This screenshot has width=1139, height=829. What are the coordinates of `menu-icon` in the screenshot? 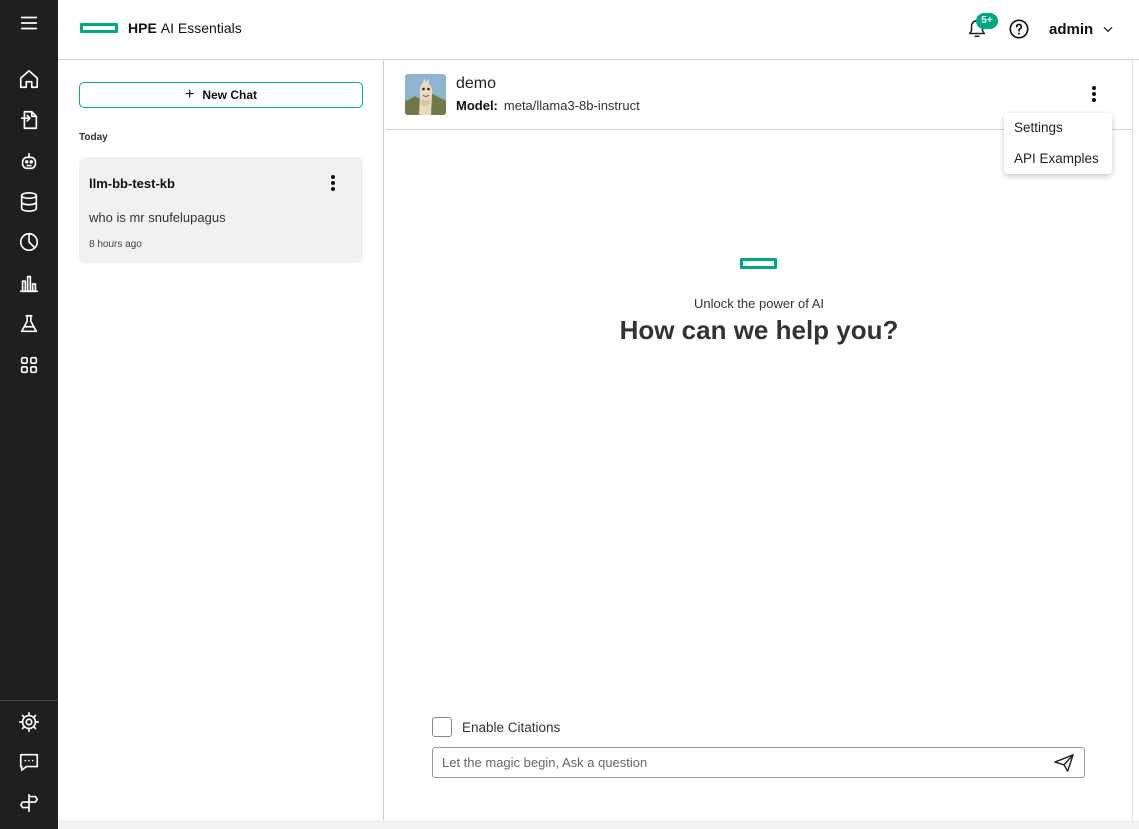 It's located at (29, 23).